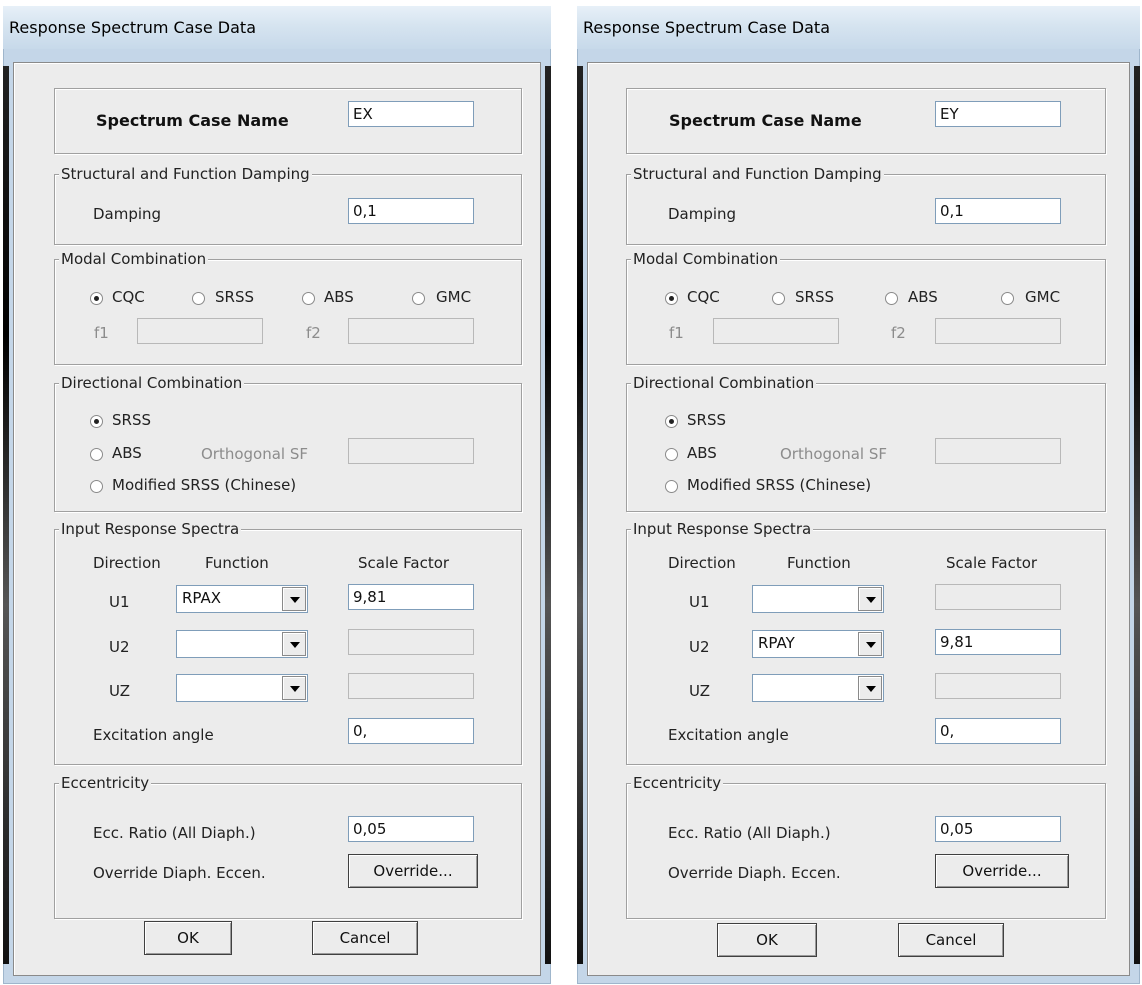 This screenshot has width=1142, height=985. What do you see at coordinates (699, 647) in the screenshot?
I see `direction-u2-label: U2` at bounding box center [699, 647].